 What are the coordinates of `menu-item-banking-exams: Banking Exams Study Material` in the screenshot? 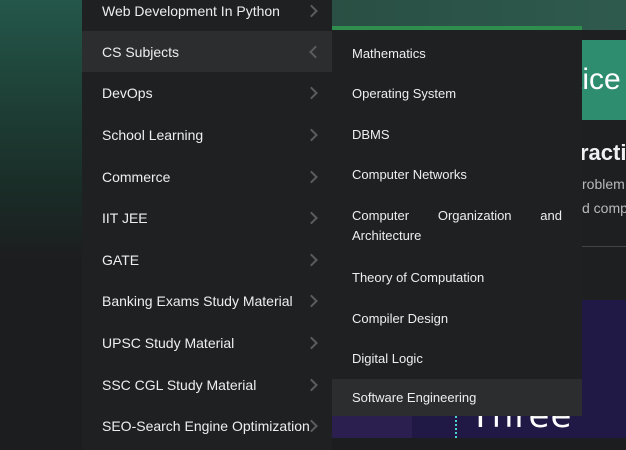 It's located at (207, 300).